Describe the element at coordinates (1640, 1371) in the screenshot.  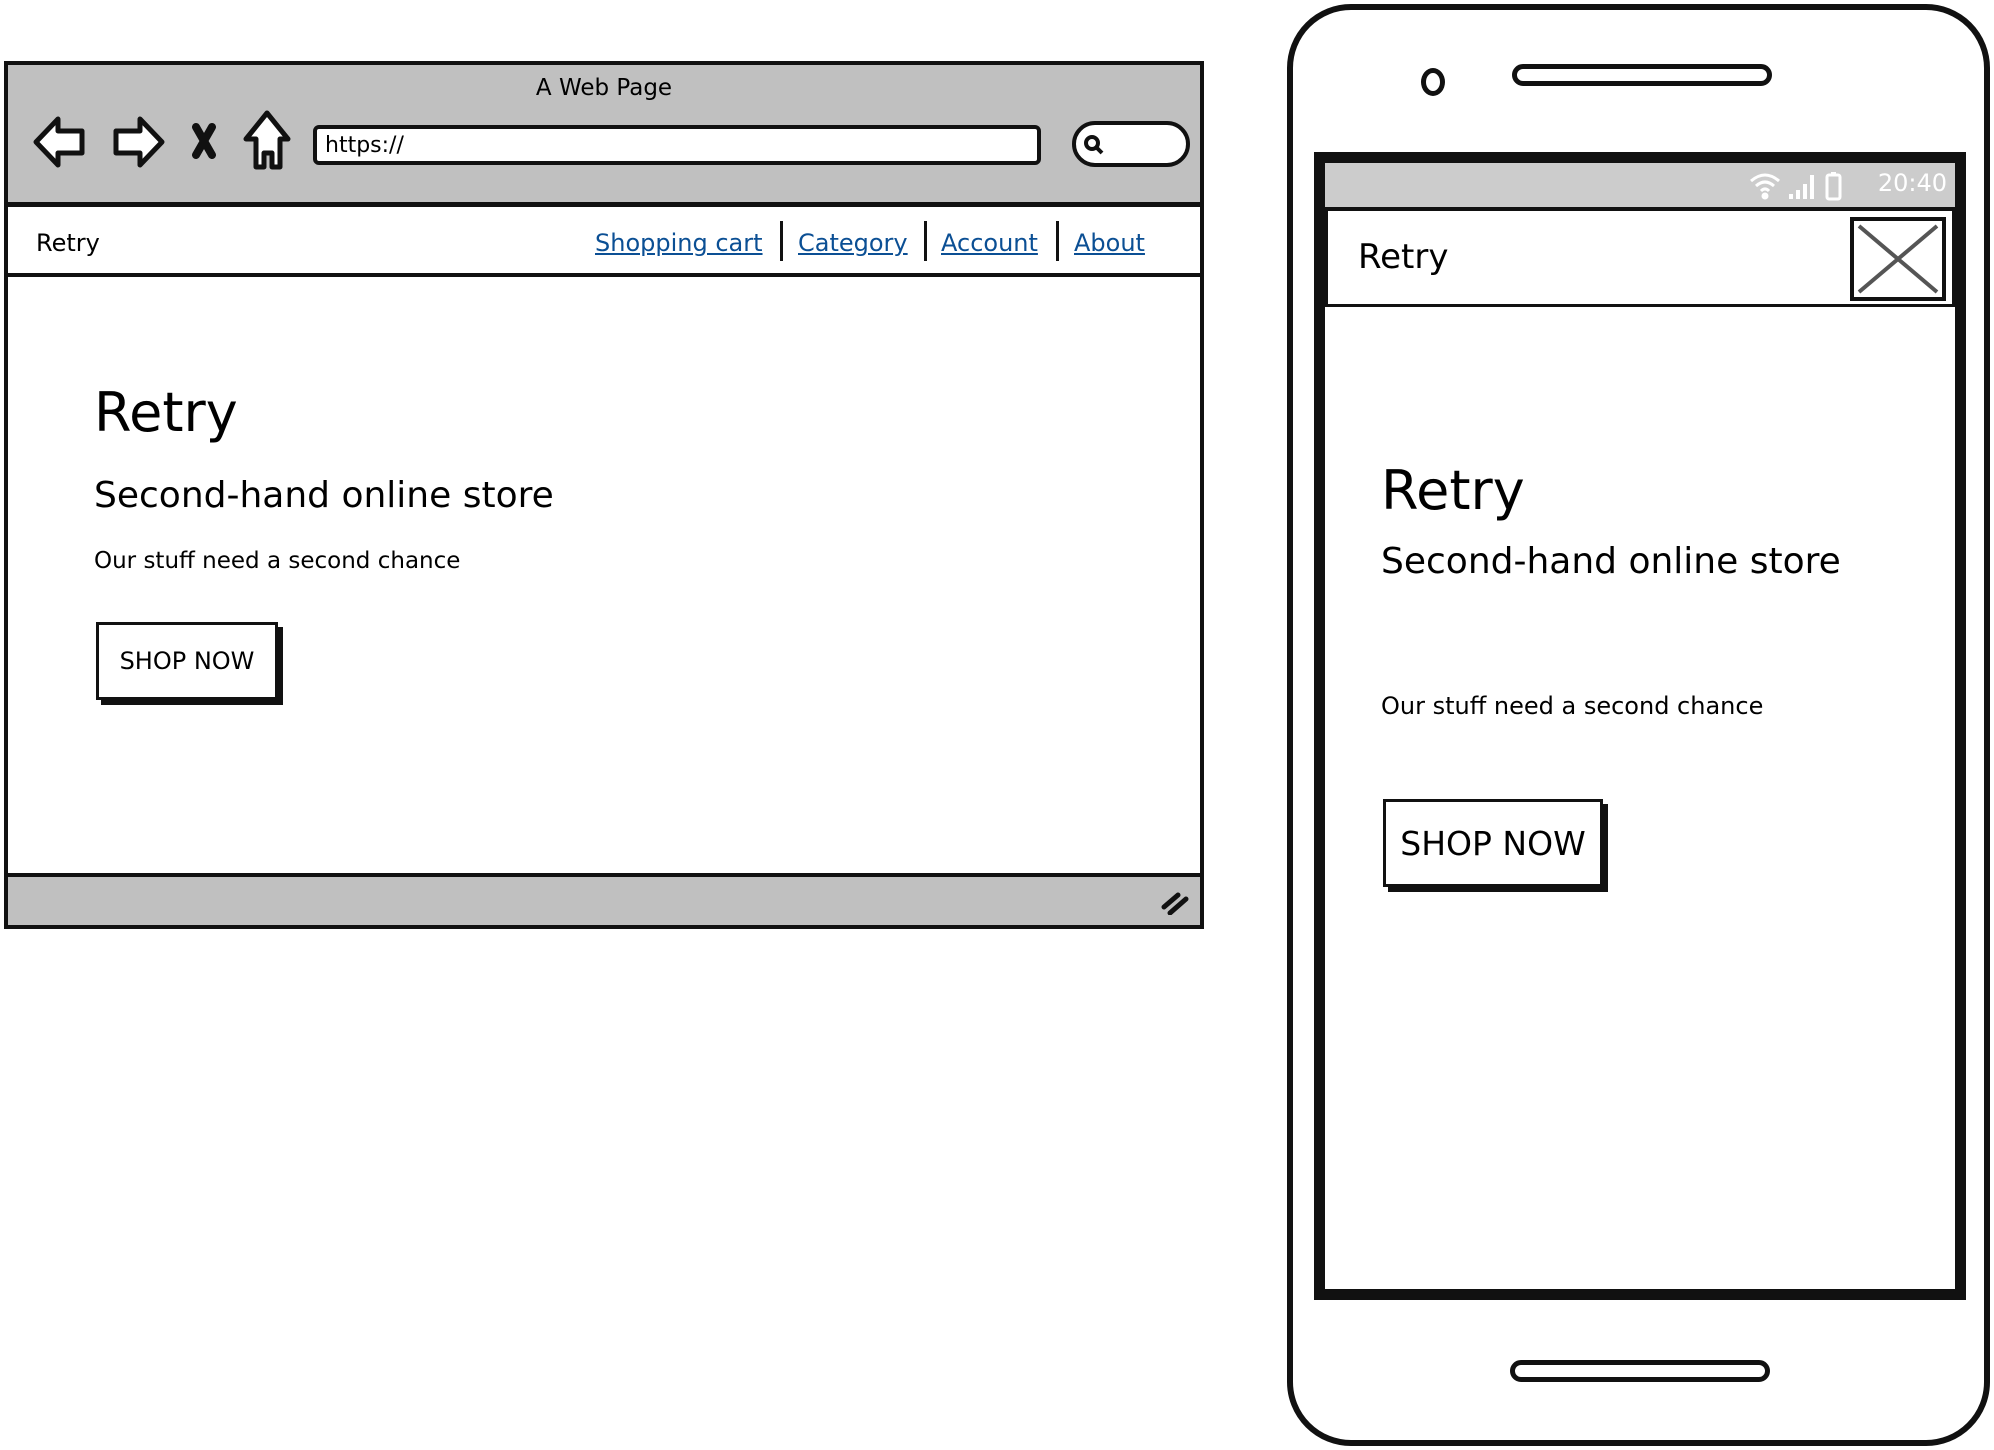
I see `home-button` at that location.